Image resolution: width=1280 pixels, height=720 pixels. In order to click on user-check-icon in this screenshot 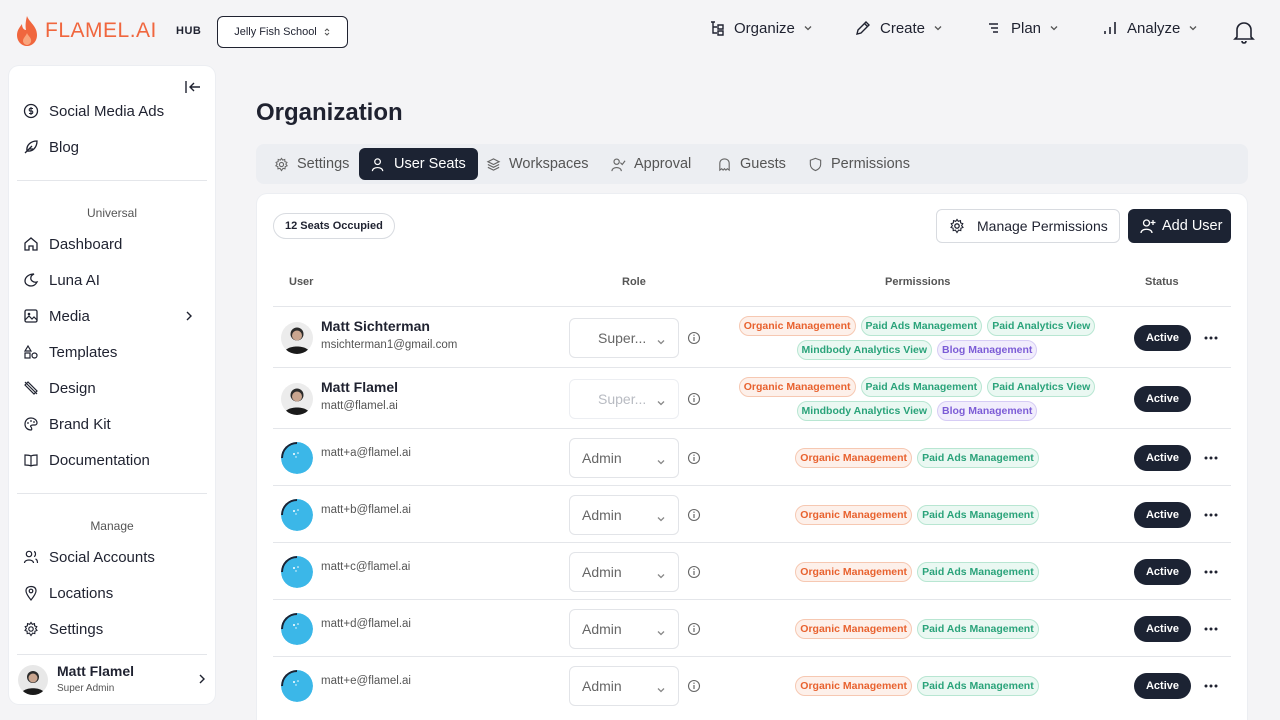, I will do `click(618, 164)`.